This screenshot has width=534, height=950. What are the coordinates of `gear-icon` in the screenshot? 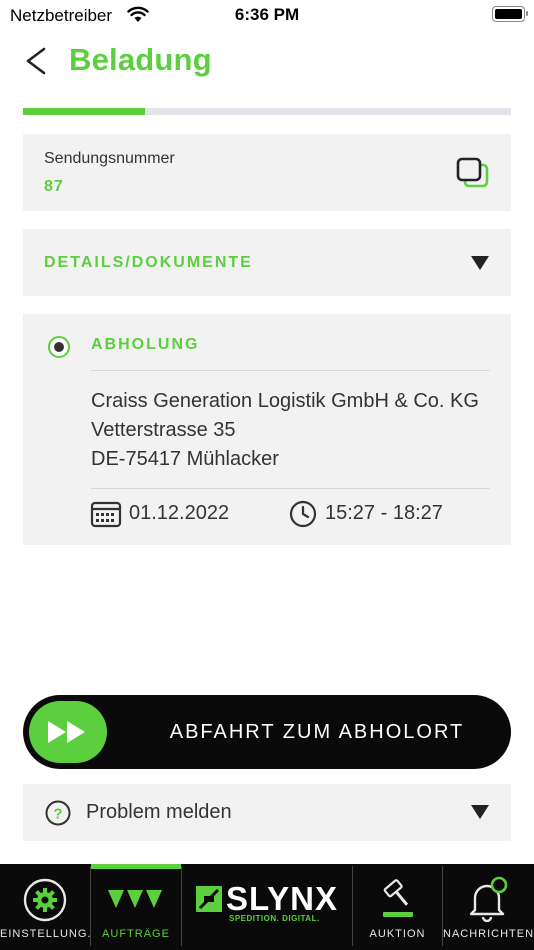 It's located at (45, 900).